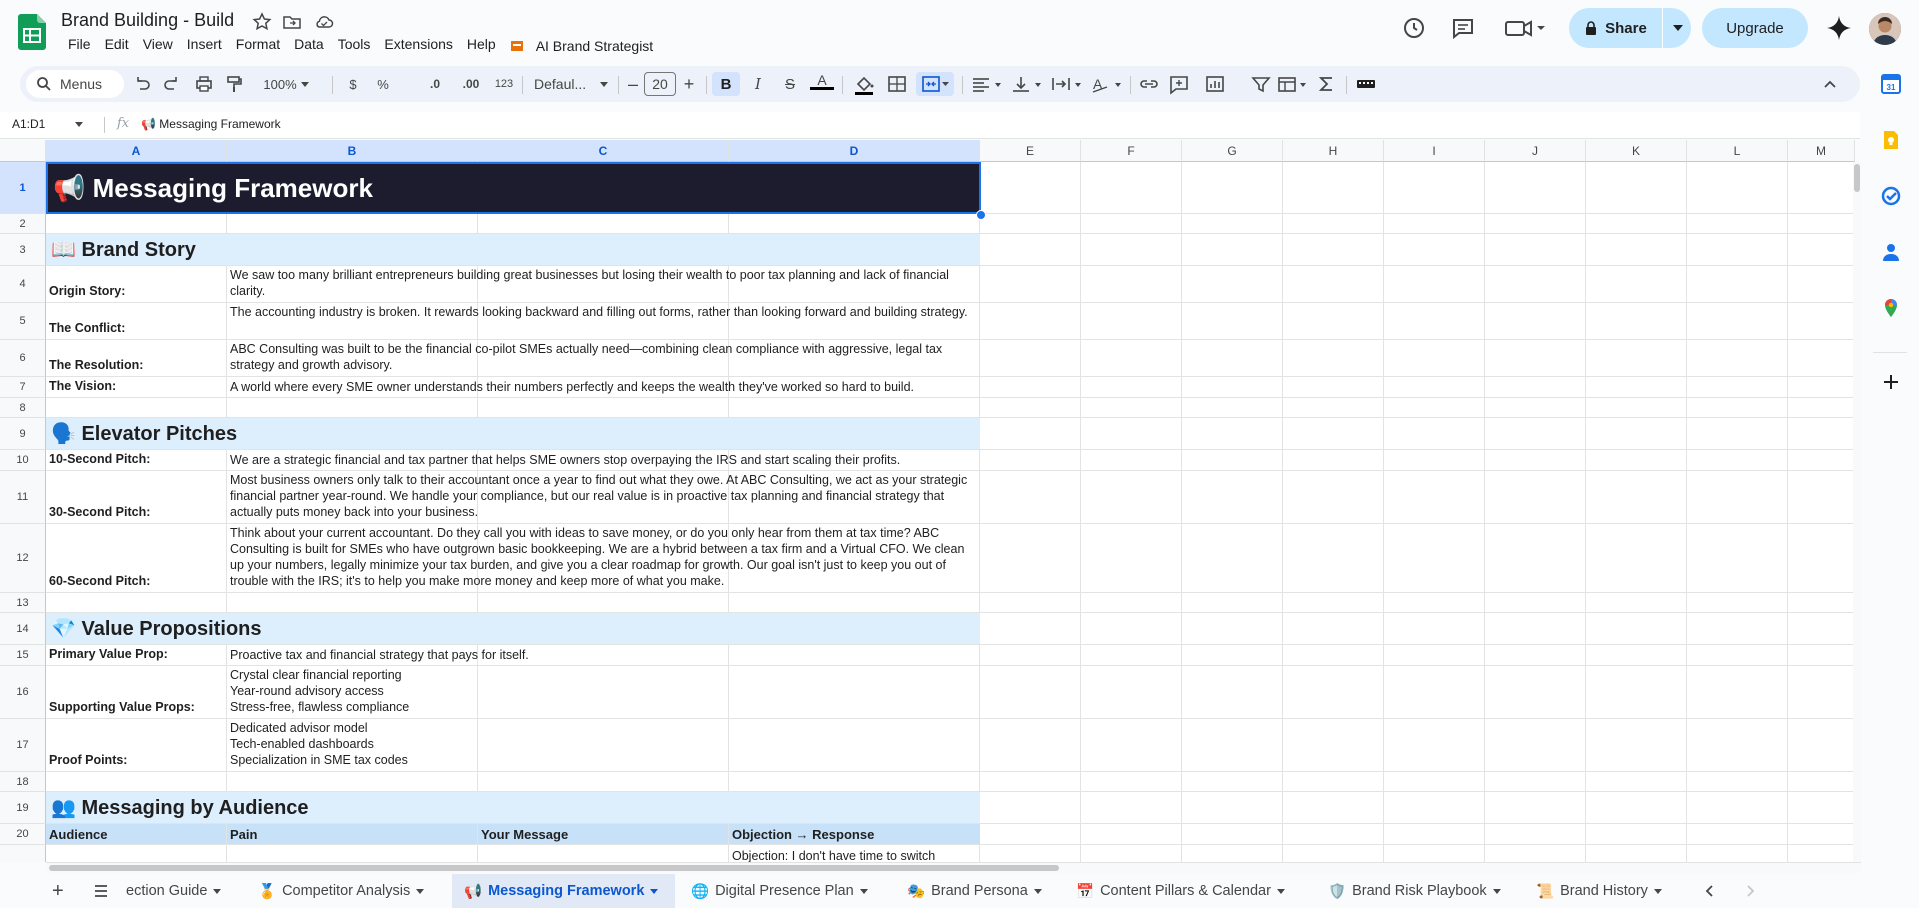  What do you see at coordinates (1327, 84) in the screenshot?
I see `function-icon` at bounding box center [1327, 84].